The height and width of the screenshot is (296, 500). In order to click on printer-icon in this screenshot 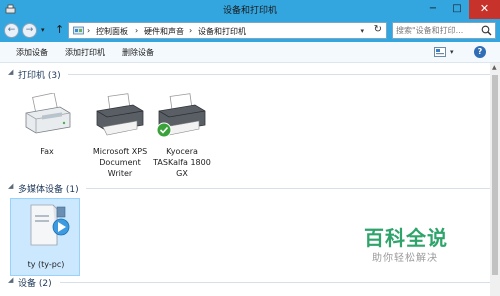, I will do `click(120, 114)`.